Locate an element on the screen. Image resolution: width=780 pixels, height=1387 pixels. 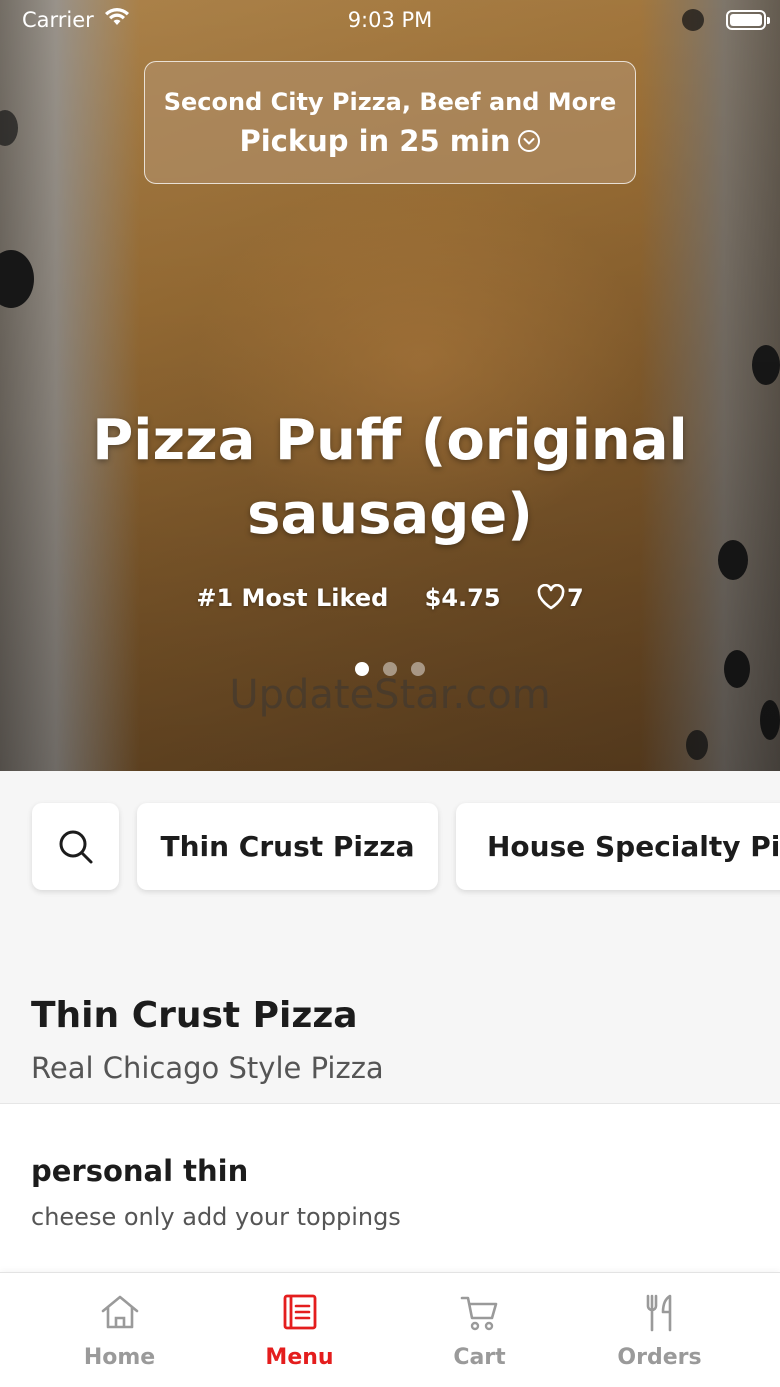
clock: 9:03 PM is located at coordinates (390, 20).